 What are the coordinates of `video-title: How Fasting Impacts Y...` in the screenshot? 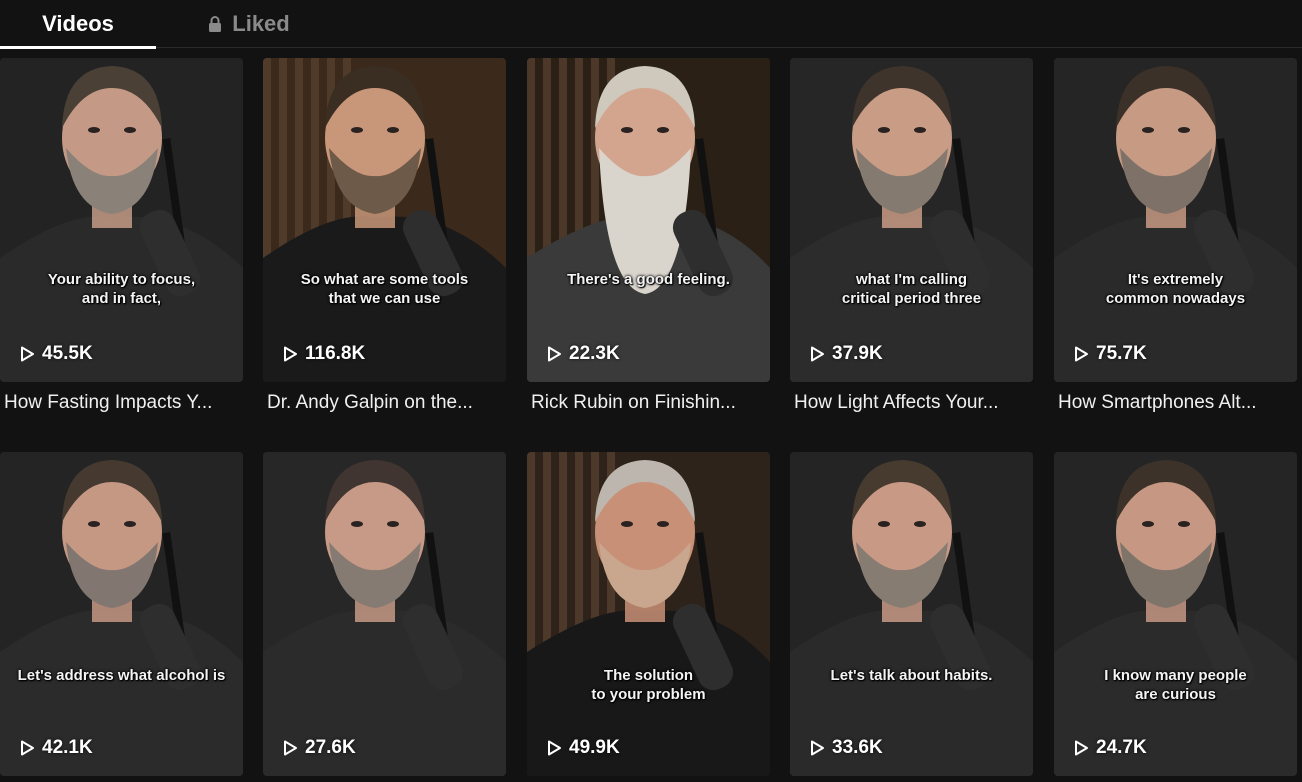 It's located at (122, 403).